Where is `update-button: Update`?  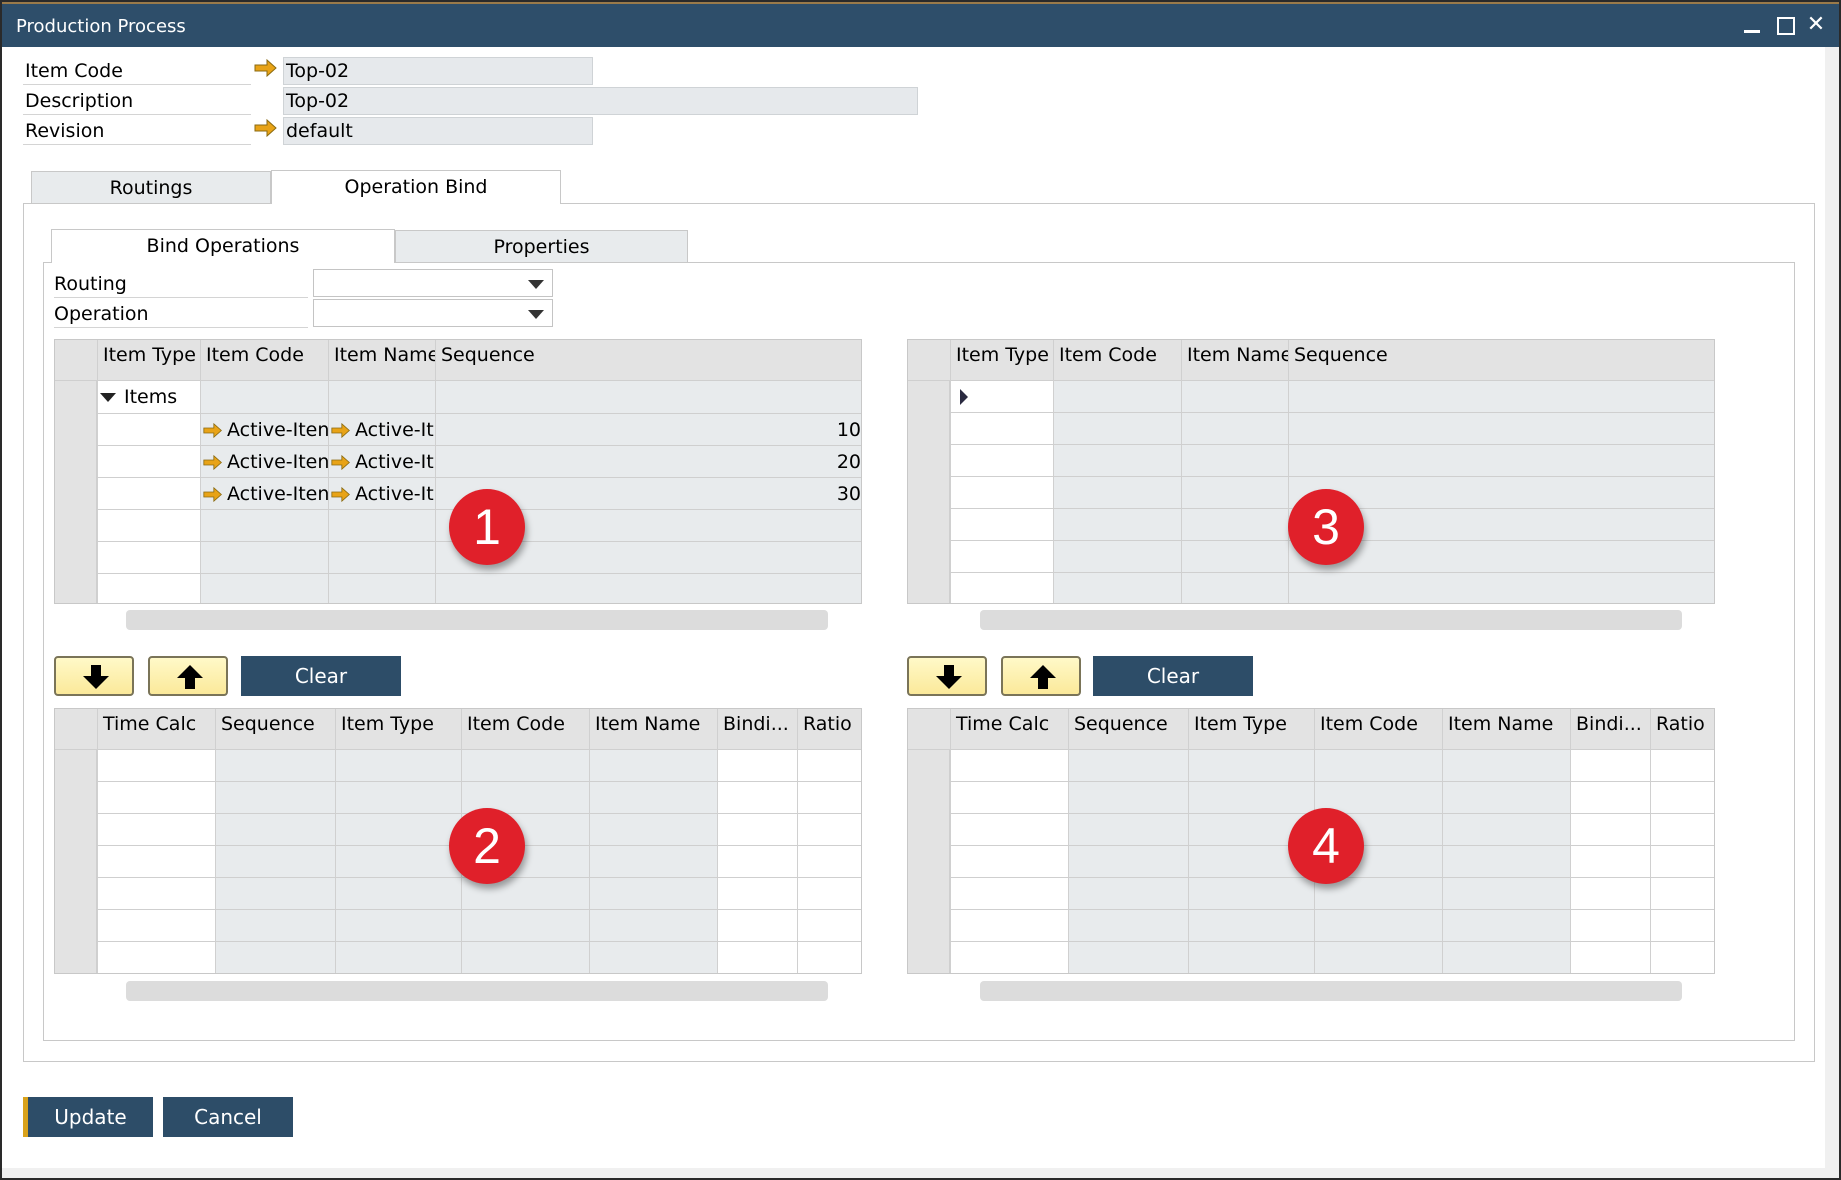
update-button: Update is located at coordinates (88, 1117).